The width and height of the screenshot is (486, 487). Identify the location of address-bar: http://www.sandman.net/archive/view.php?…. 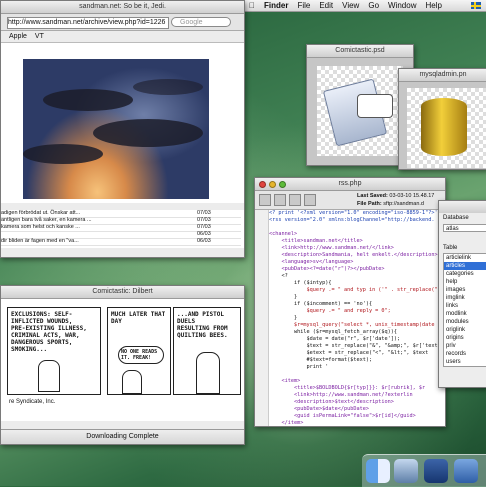
(122, 22).